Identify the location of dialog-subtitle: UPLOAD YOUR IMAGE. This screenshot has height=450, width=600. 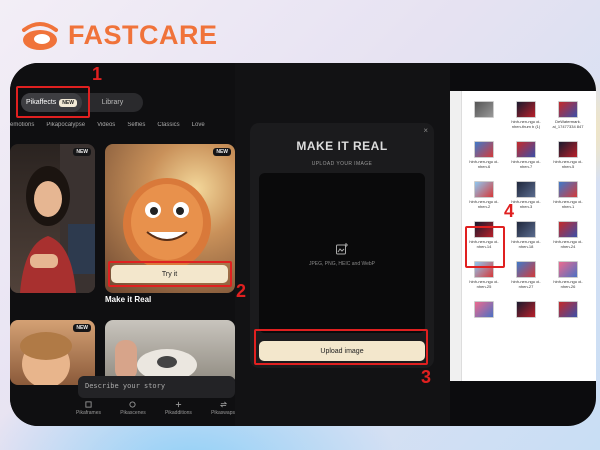
(342, 164).